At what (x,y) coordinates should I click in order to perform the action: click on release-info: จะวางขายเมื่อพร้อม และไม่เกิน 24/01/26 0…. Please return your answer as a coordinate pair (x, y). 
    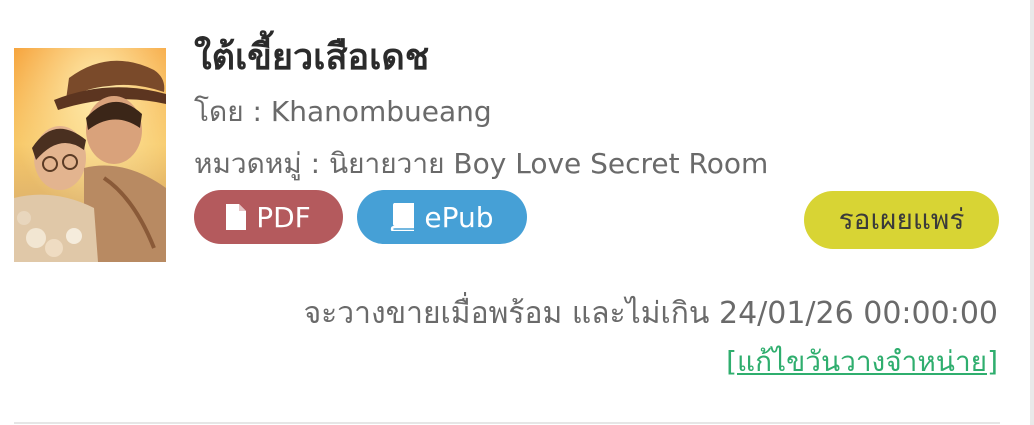
    Looking at the image, I should click on (650, 313).